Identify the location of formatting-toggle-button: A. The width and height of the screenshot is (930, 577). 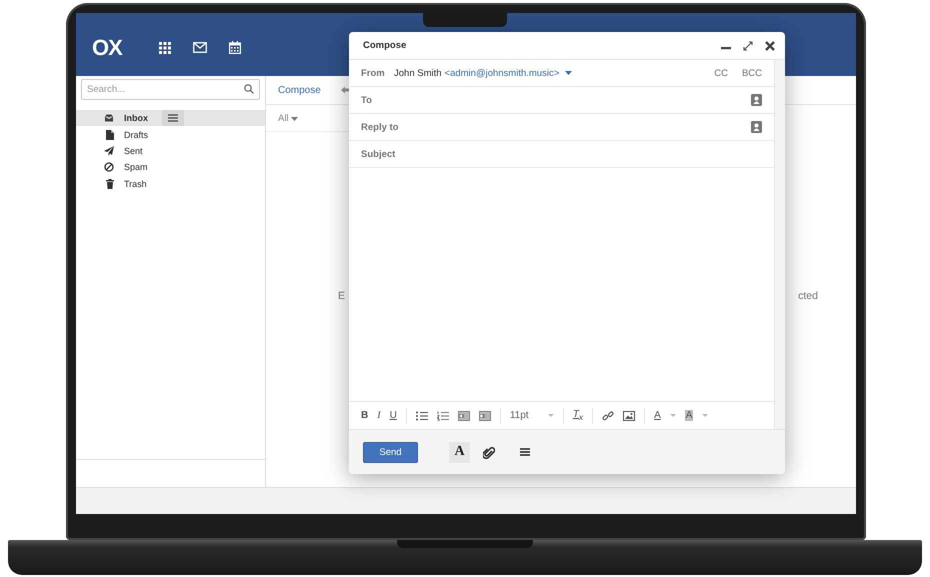
(459, 452).